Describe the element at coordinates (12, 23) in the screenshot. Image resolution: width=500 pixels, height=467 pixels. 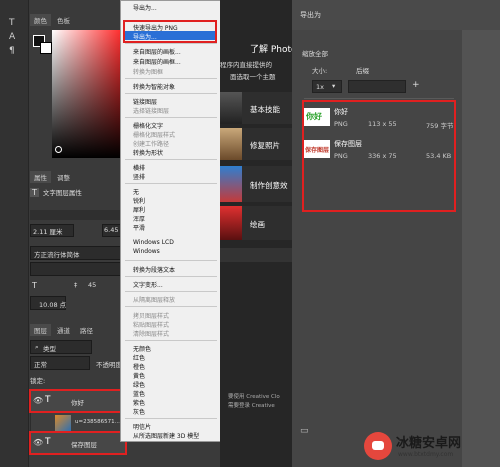
I see `type-tool-icon: T` at that location.